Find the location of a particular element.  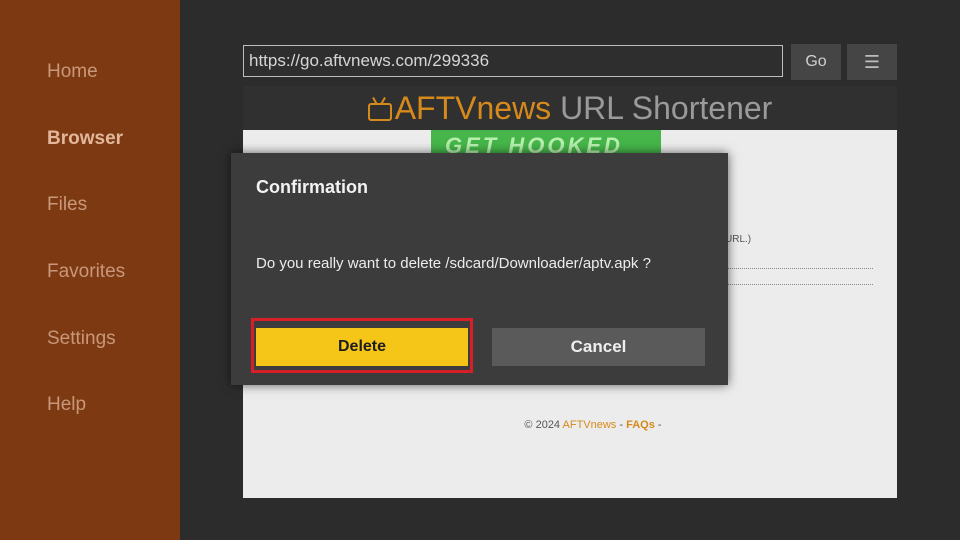

page-hint-text: URL.) is located at coordinates (738, 239).